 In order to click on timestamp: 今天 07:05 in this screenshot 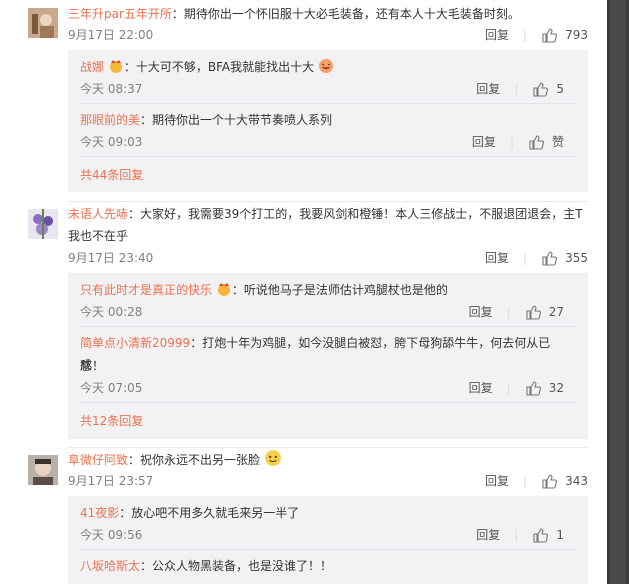, I will do `click(111, 388)`.